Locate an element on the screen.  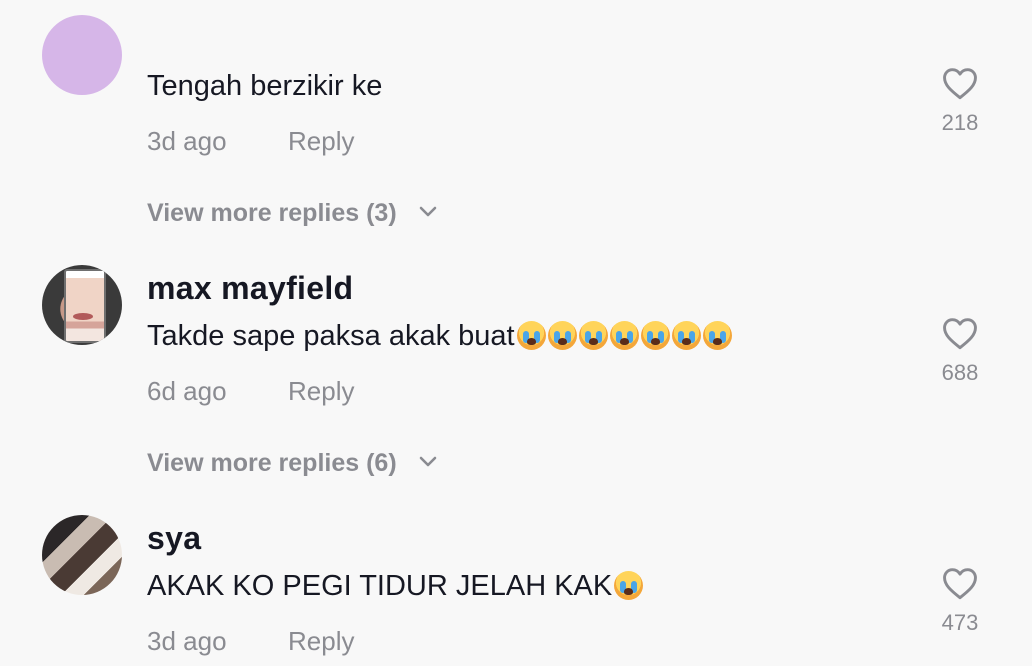
like-count: 218 is located at coordinates (960, 122).